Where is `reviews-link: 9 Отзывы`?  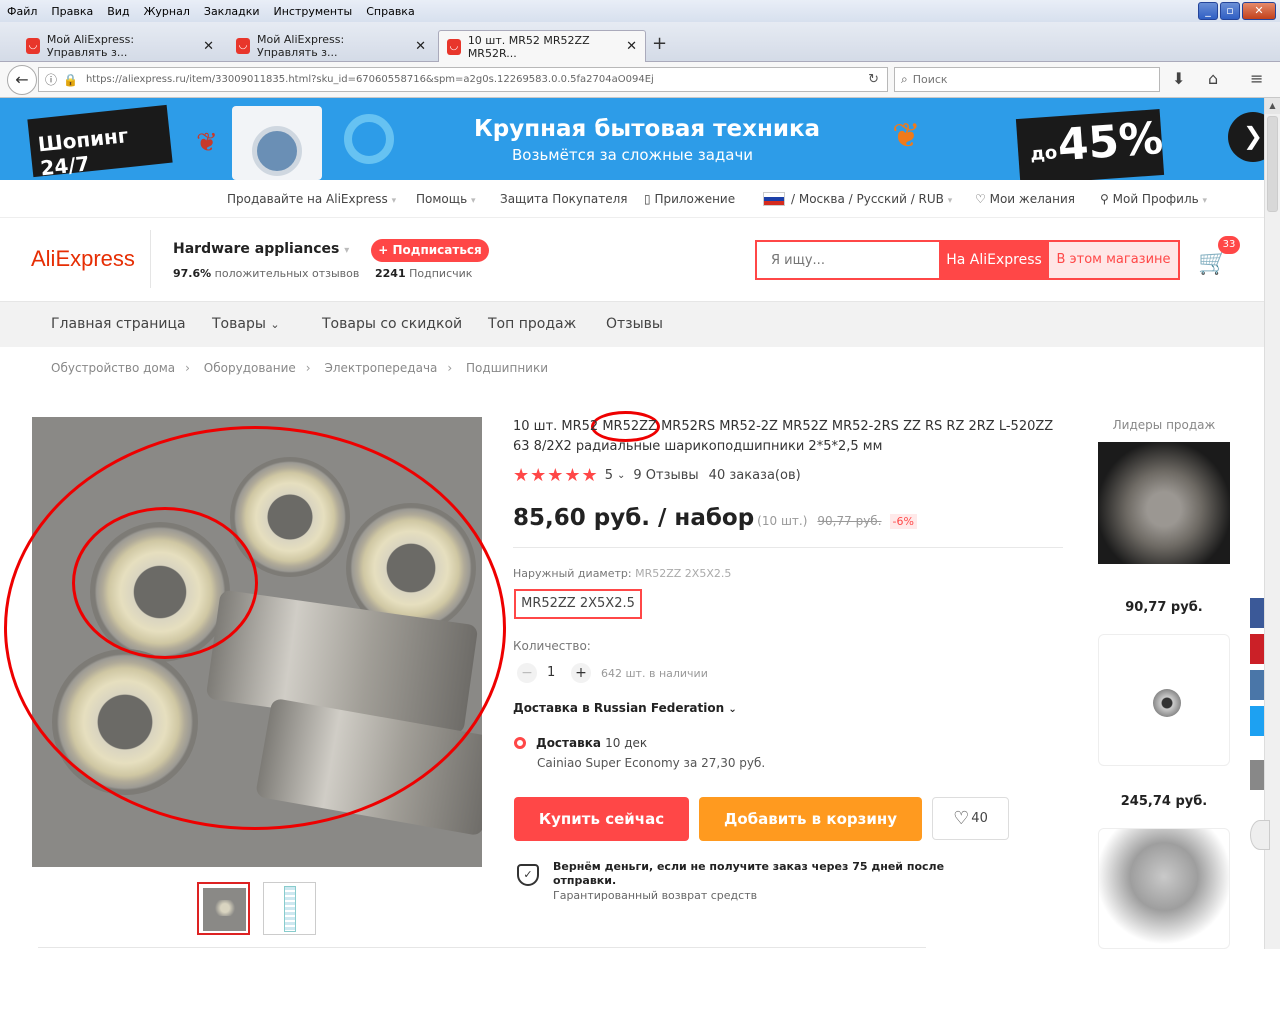 reviews-link: 9 Отзывы is located at coordinates (665, 475).